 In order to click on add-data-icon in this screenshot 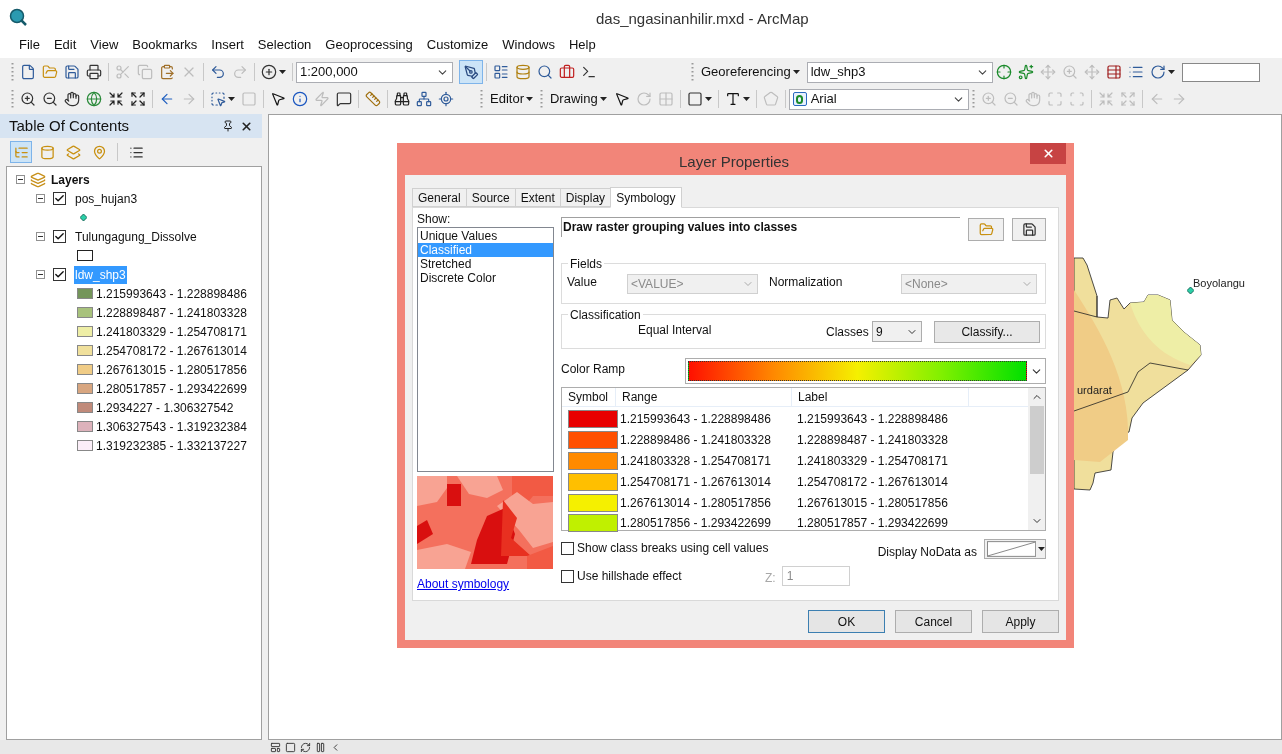, I will do `click(269, 72)`.